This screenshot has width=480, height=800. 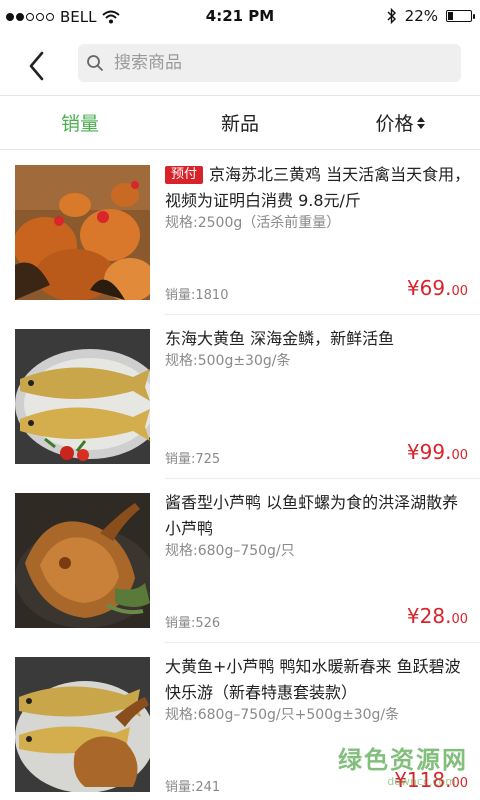 I want to click on price-integer: ¥28., so click(x=429, y=616).